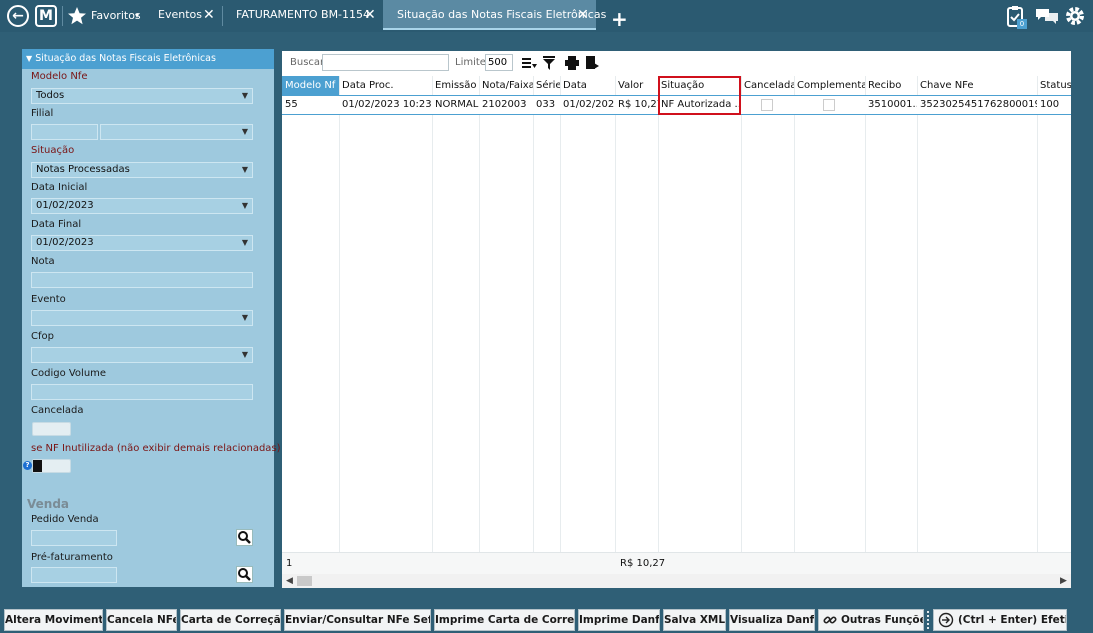  Describe the element at coordinates (502, 14) in the screenshot. I see `tab-label: Situação das Notas Fiscais Eletrônicas` at that location.